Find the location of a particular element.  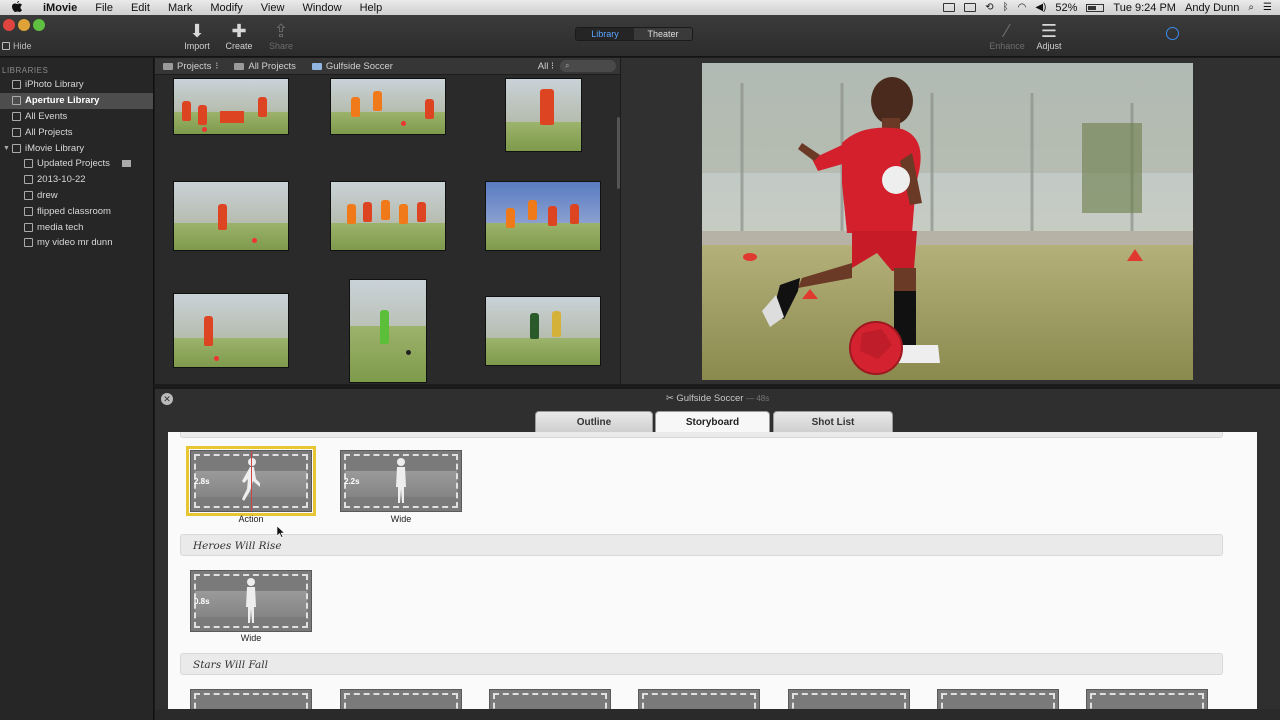

sidebar-item-my-video-mr-dunn: my video mr dunn is located at coordinates (76, 243).